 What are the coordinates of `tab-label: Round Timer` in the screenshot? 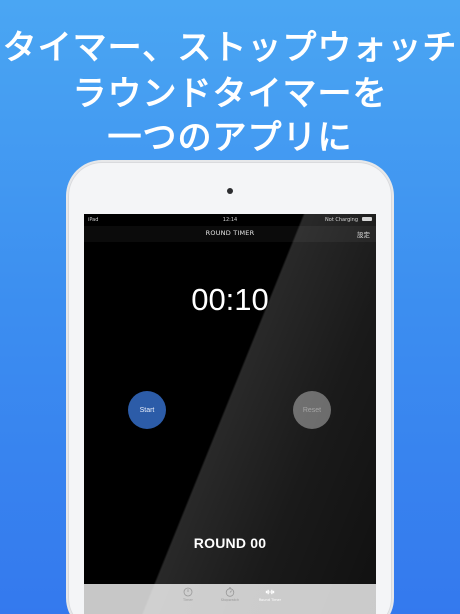 It's located at (270, 600).